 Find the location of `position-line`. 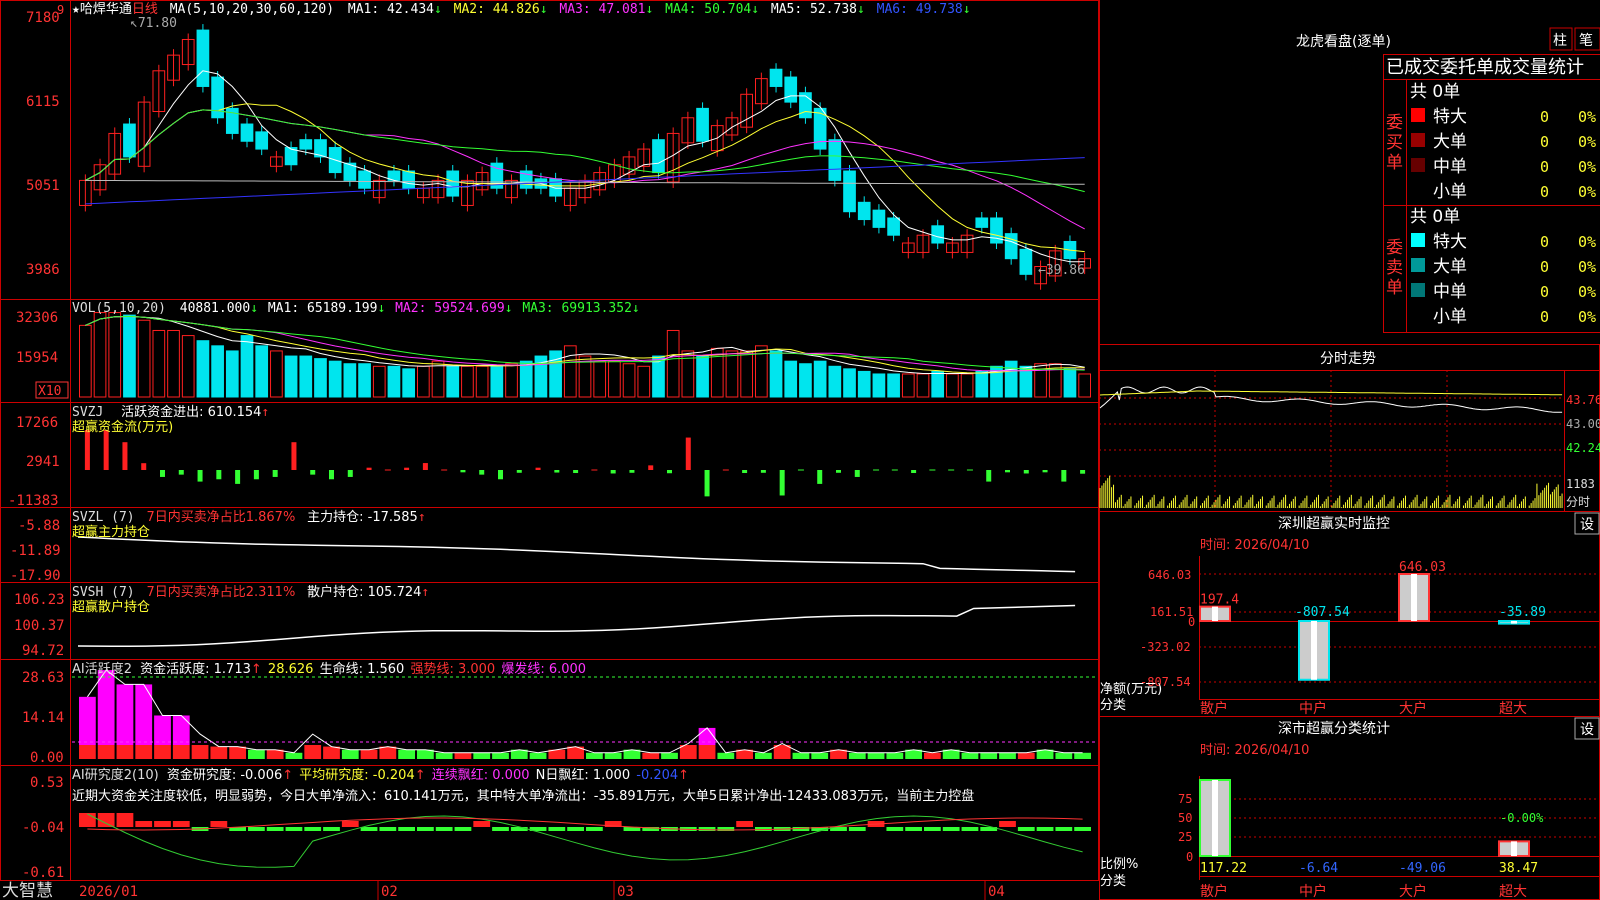

position-line is located at coordinates (576, 554).